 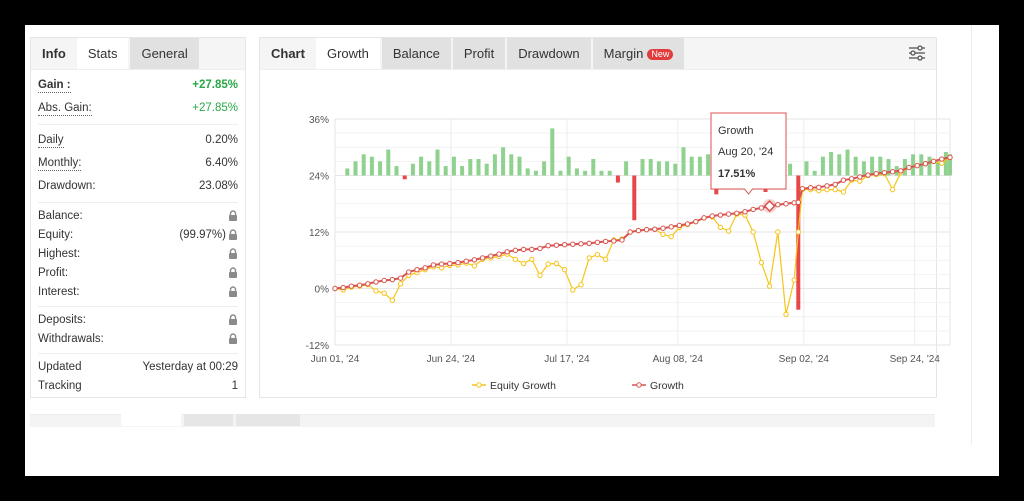 I want to click on monthly-row: Monthly: 6.40%, so click(x=138, y=163).